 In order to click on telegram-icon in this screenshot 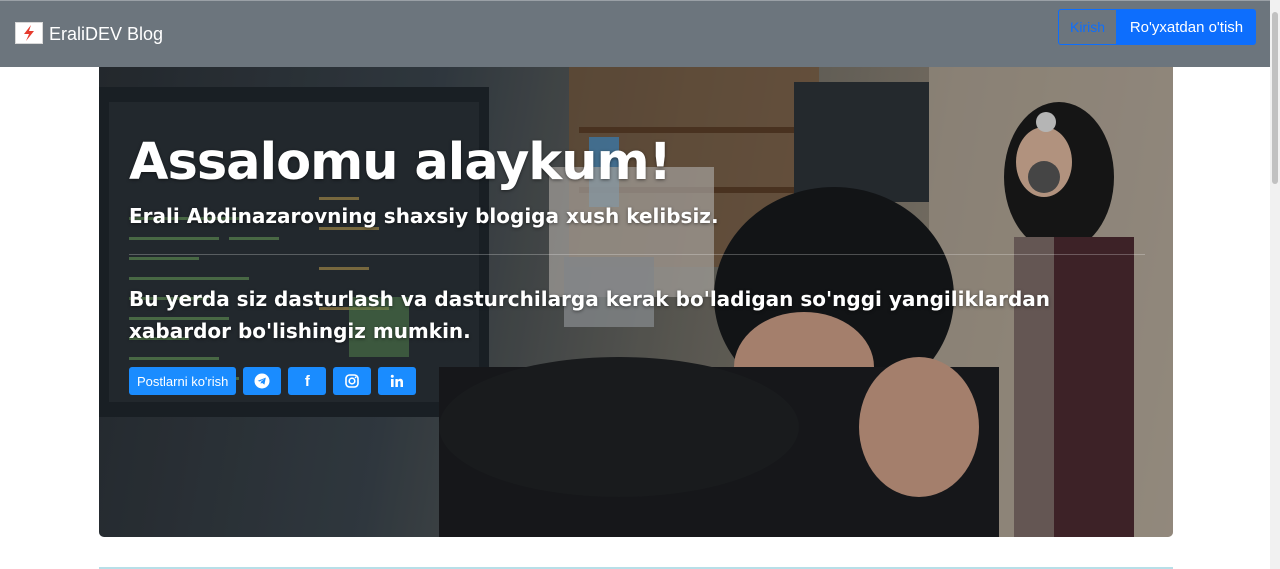, I will do `click(262, 381)`.